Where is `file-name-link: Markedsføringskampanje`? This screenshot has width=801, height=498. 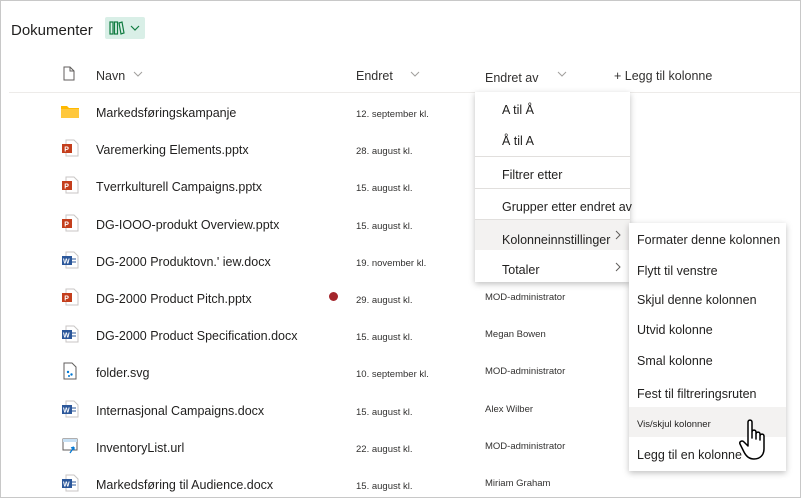
file-name-link: Markedsføringskampanje is located at coordinates (166, 113).